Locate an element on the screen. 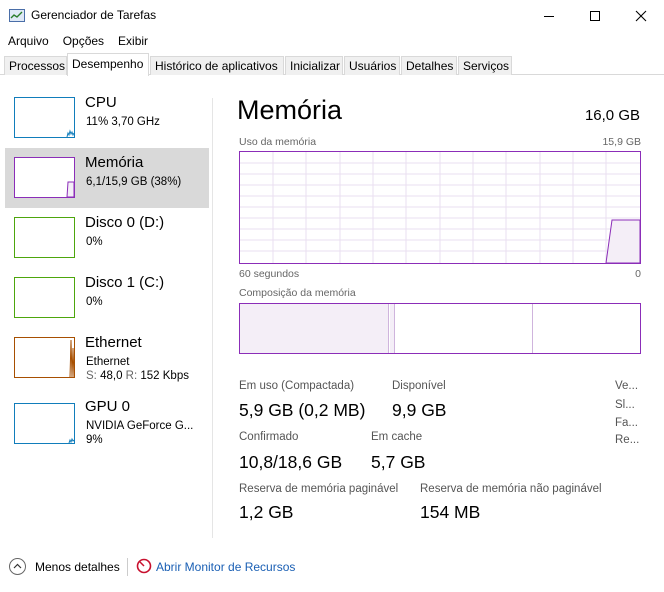 This screenshot has height=592, width=664. memory-usage-graph is located at coordinates (440, 207).